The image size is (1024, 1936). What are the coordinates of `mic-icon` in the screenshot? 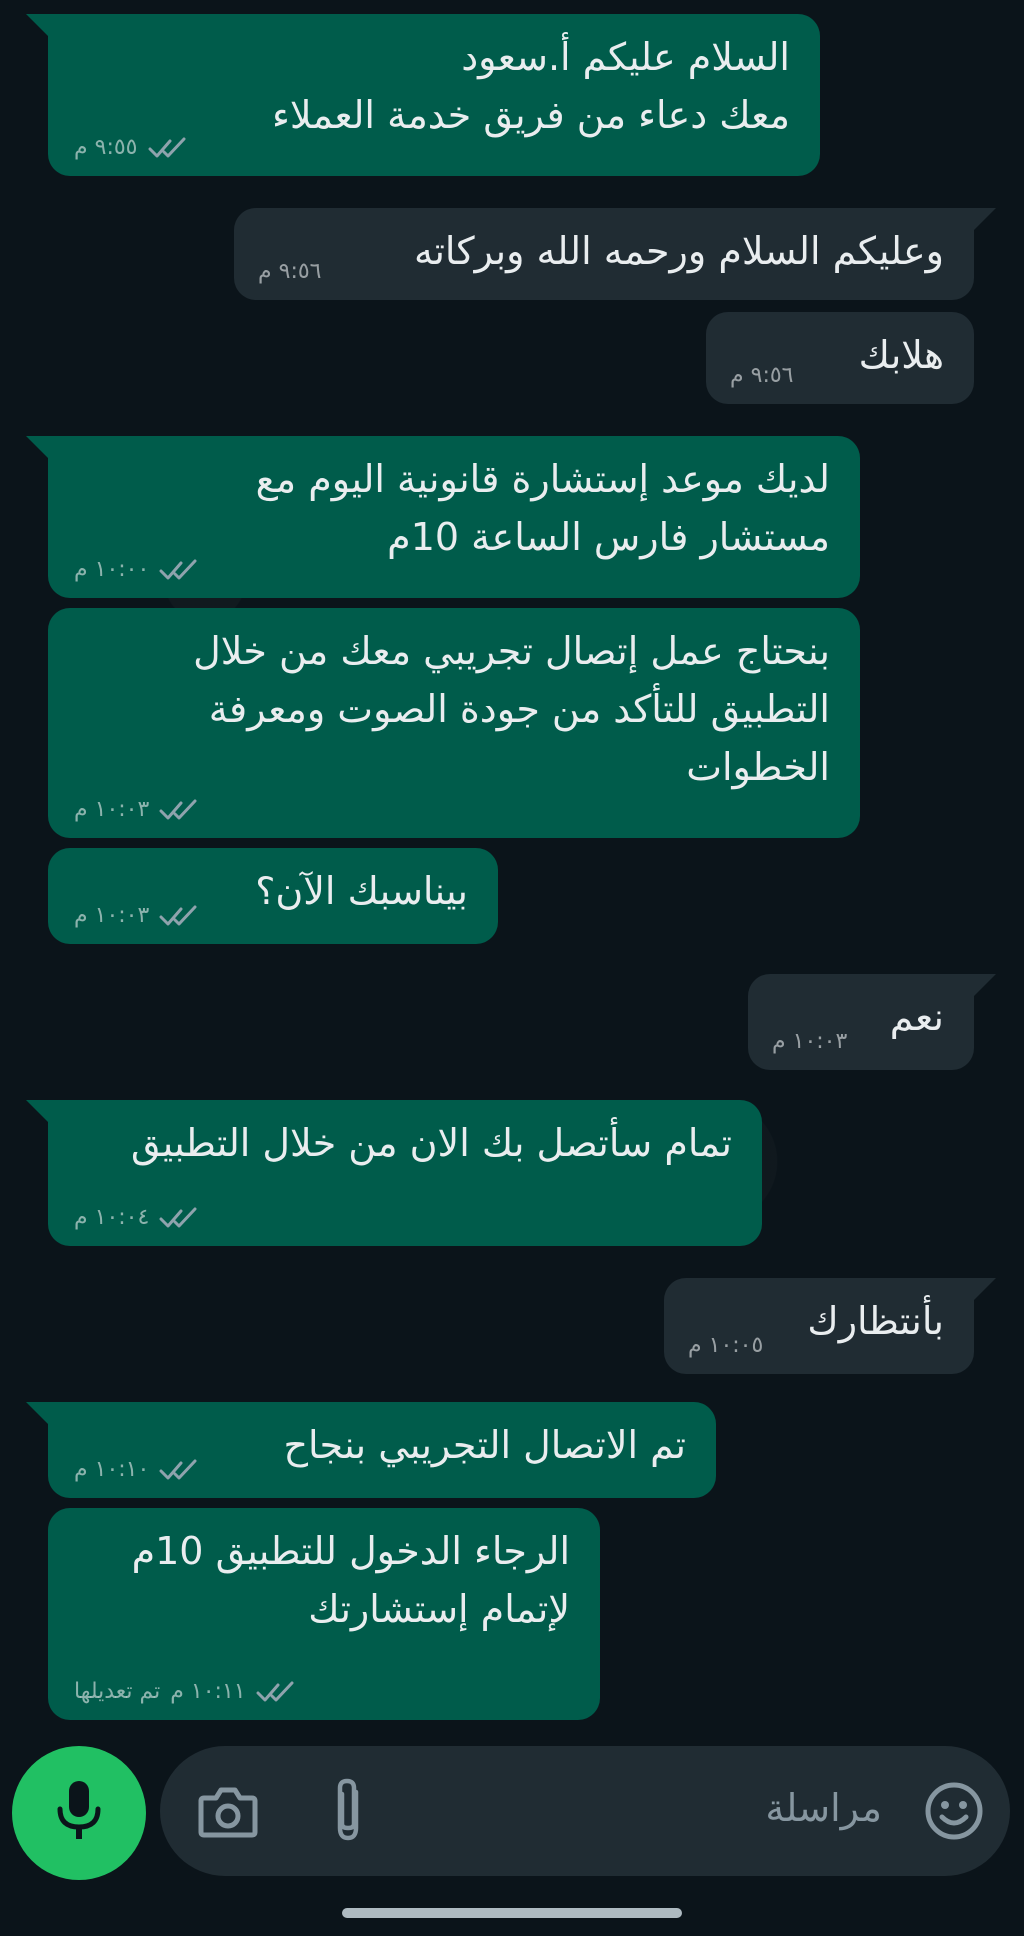 It's located at (79, 1813).